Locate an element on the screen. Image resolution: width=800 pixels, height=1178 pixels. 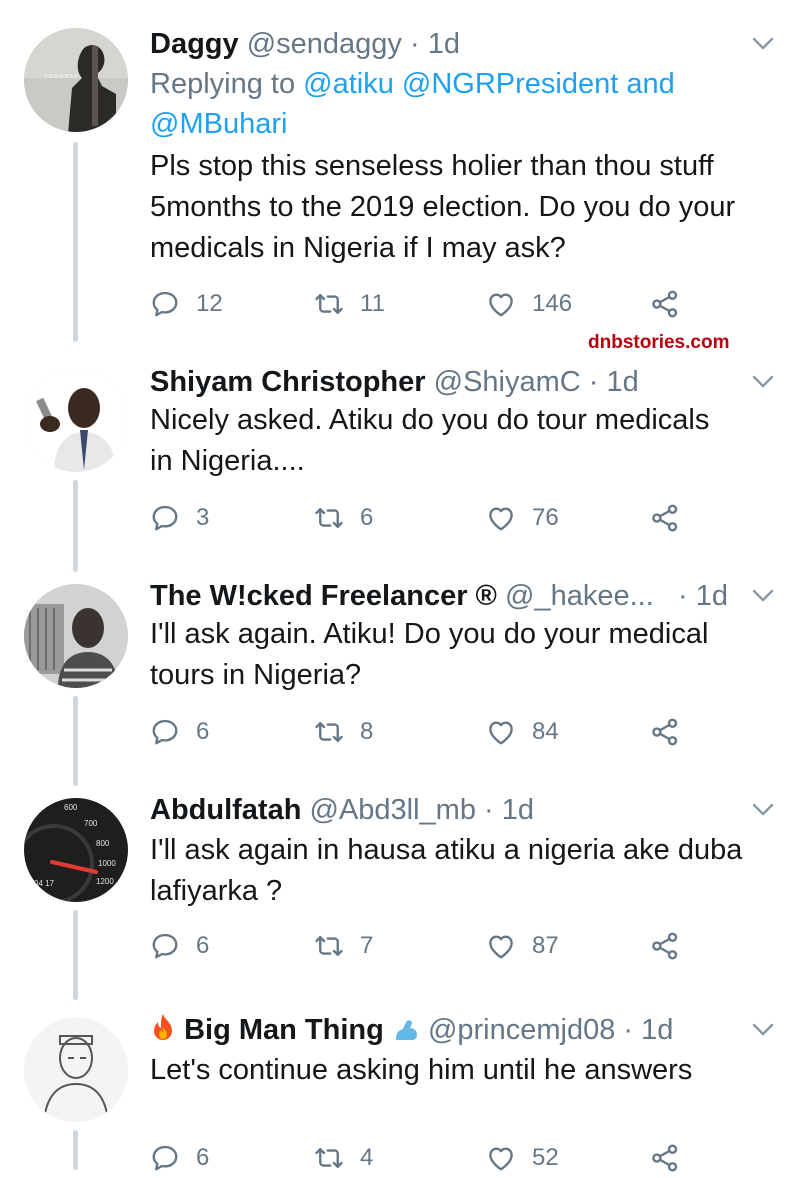
retweet-count: 8 is located at coordinates (367, 731).